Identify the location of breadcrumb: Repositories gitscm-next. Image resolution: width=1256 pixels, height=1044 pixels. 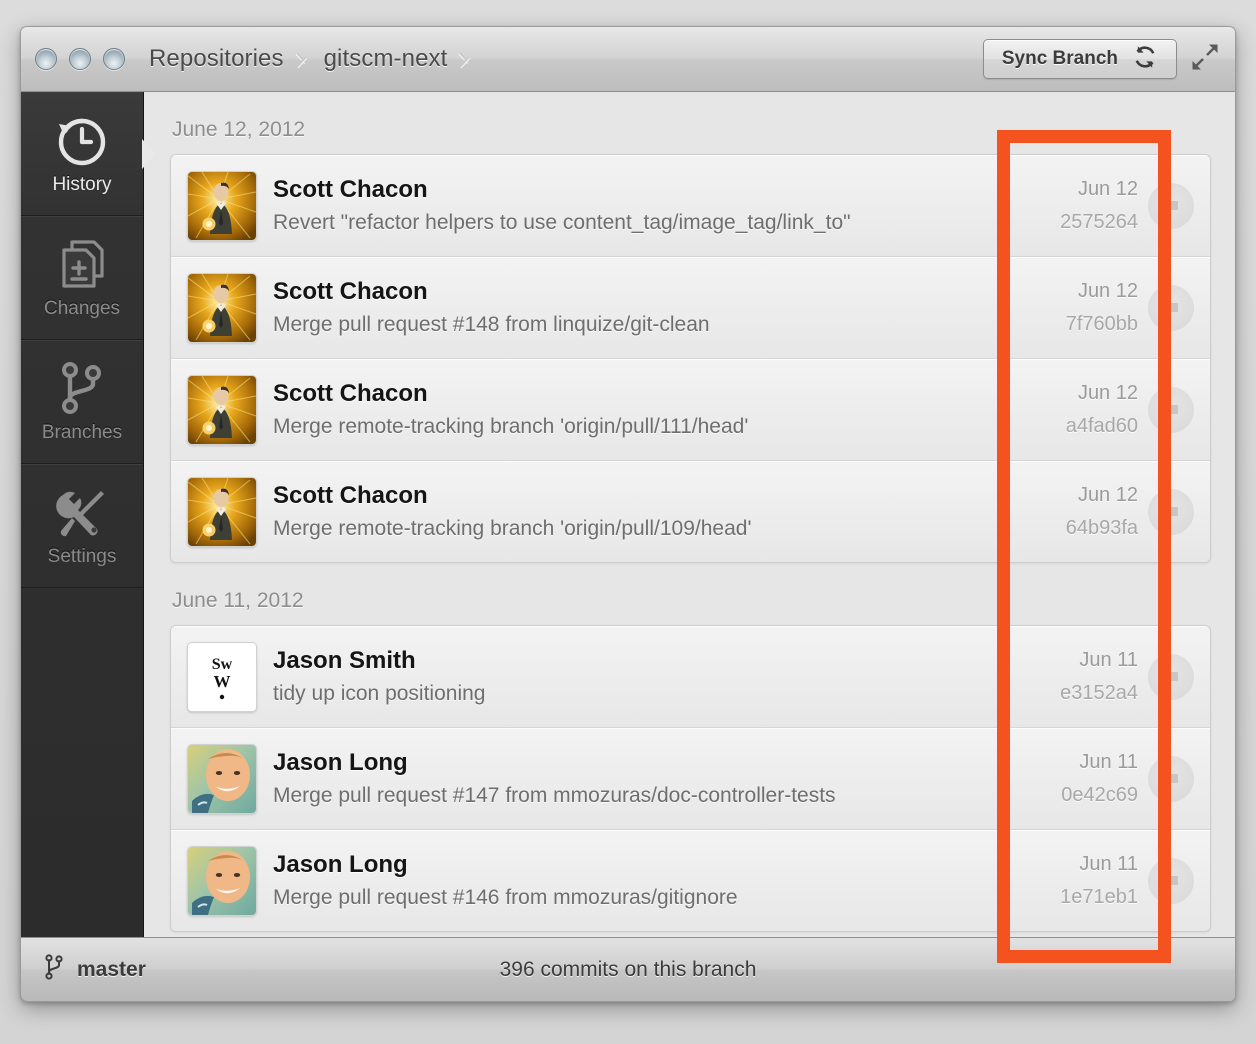
(316, 59).